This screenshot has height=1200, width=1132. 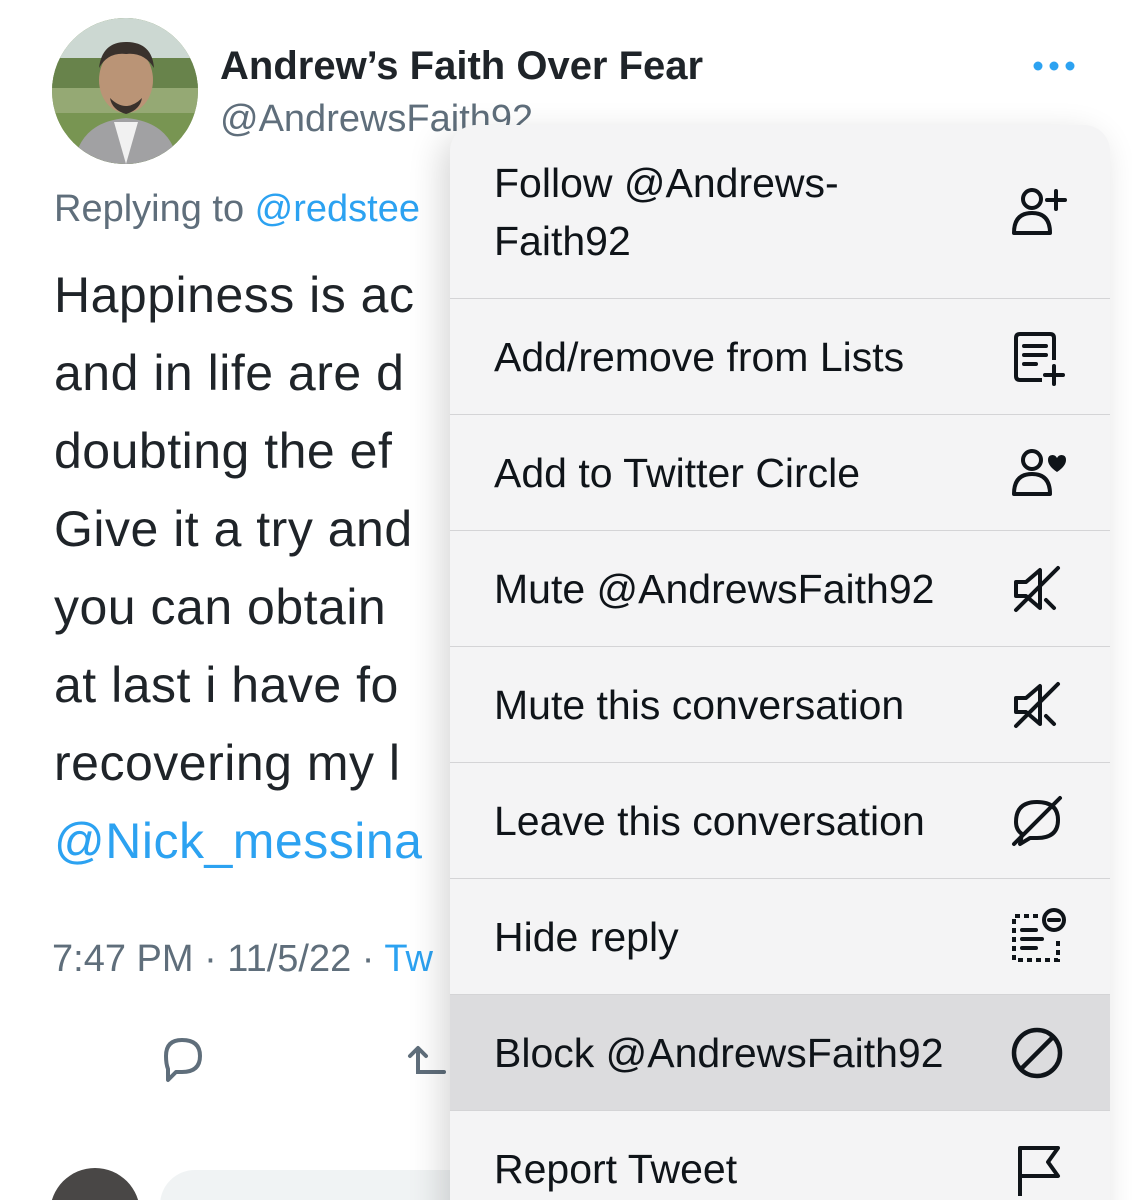 I want to click on menu-item-lists: Add/remove from Lists, so click(x=780, y=357).